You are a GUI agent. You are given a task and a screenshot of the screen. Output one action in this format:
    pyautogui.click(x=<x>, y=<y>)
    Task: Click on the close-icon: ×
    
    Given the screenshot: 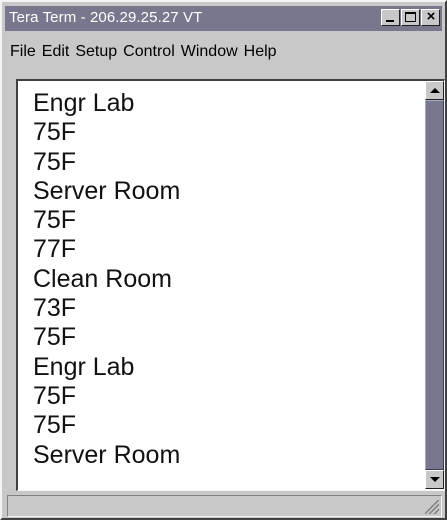 What is the action you would take?
    pyautogui.click(x=431, y=16)
    